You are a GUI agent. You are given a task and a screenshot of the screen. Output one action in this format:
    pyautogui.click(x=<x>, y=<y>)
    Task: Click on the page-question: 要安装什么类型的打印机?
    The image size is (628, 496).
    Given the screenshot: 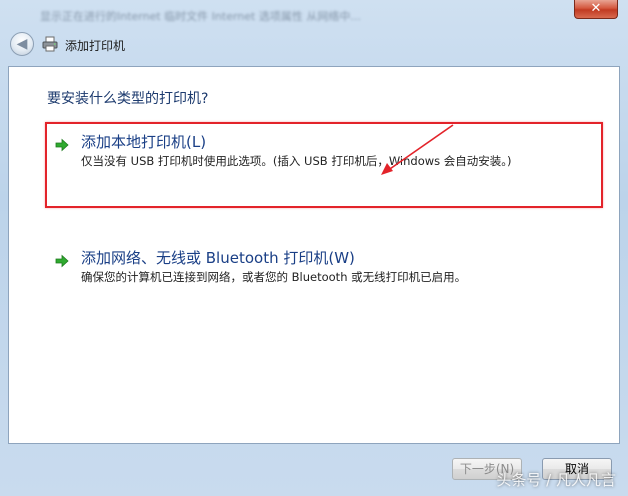 What is the action you would take?
    pyautogui.click(x=128, y=99)
    